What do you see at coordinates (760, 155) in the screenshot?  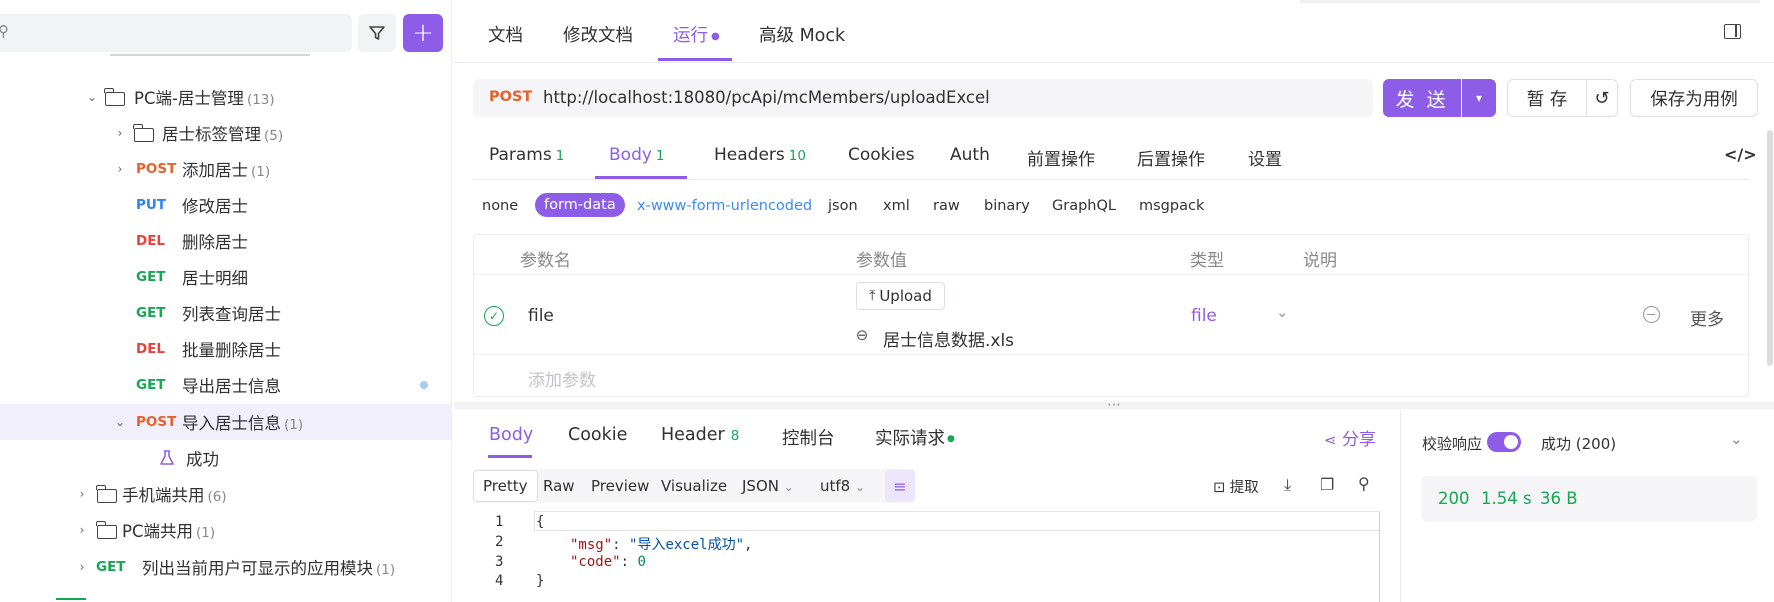 I see `tab-headers: Headers 10` at bounding box center [760, 155].